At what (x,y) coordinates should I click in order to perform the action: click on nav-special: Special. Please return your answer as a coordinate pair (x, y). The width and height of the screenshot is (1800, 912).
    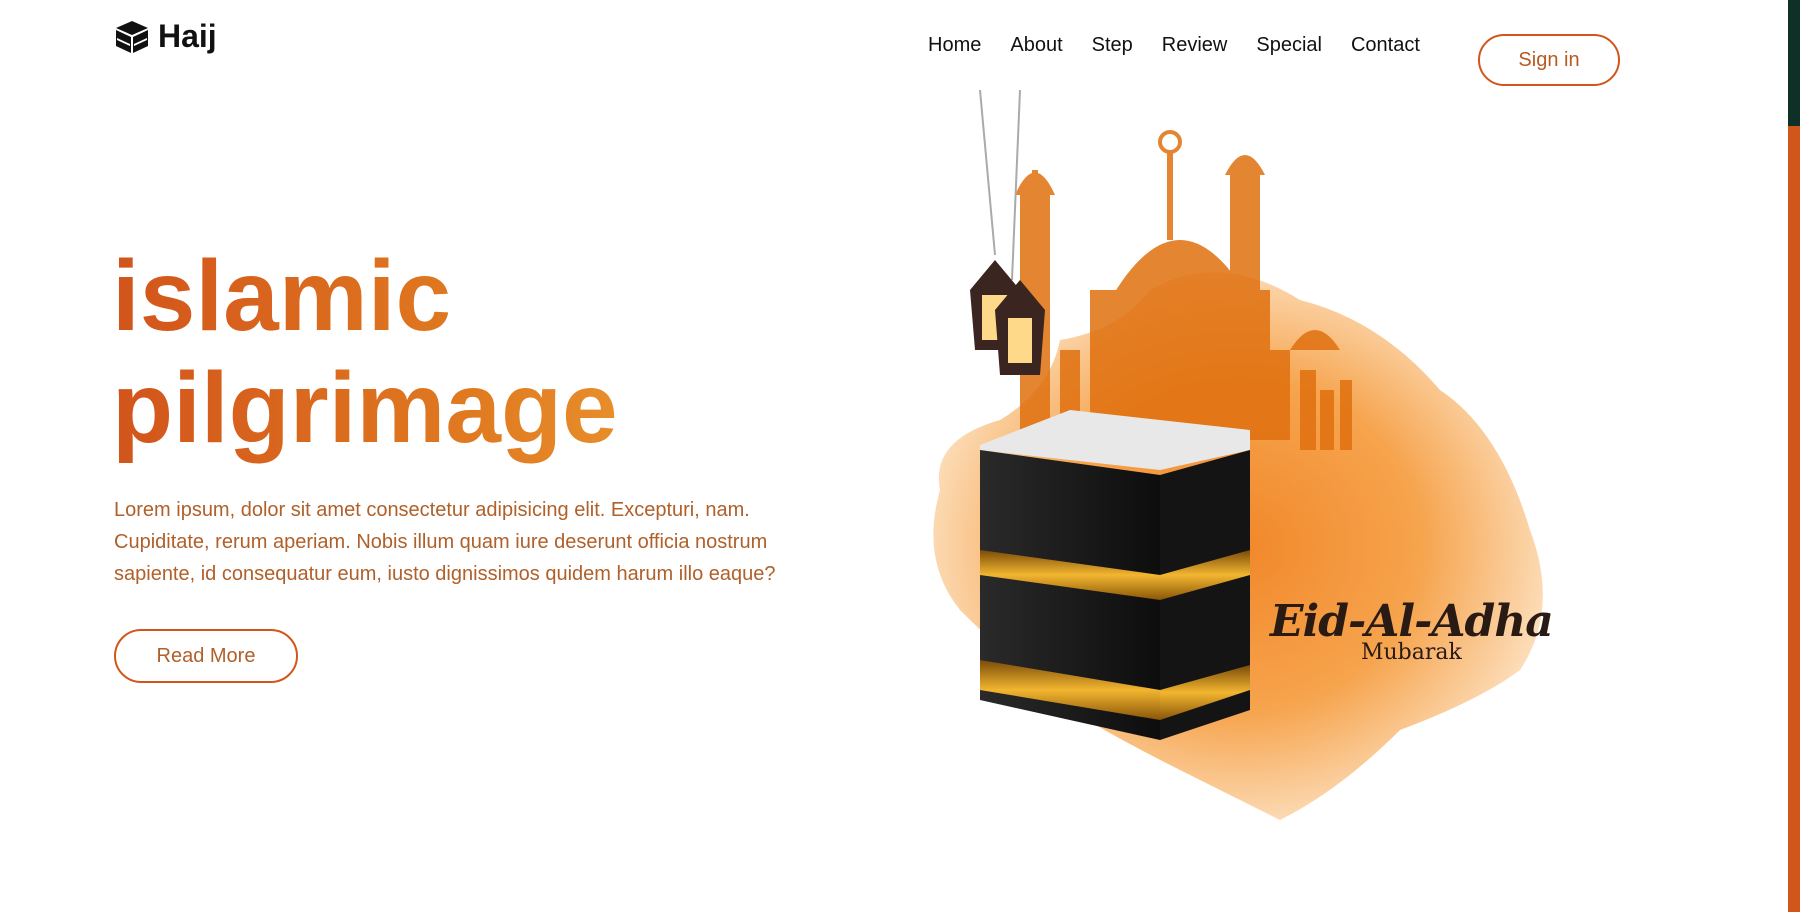
    Looking at the image, I should click on (1289, 45).